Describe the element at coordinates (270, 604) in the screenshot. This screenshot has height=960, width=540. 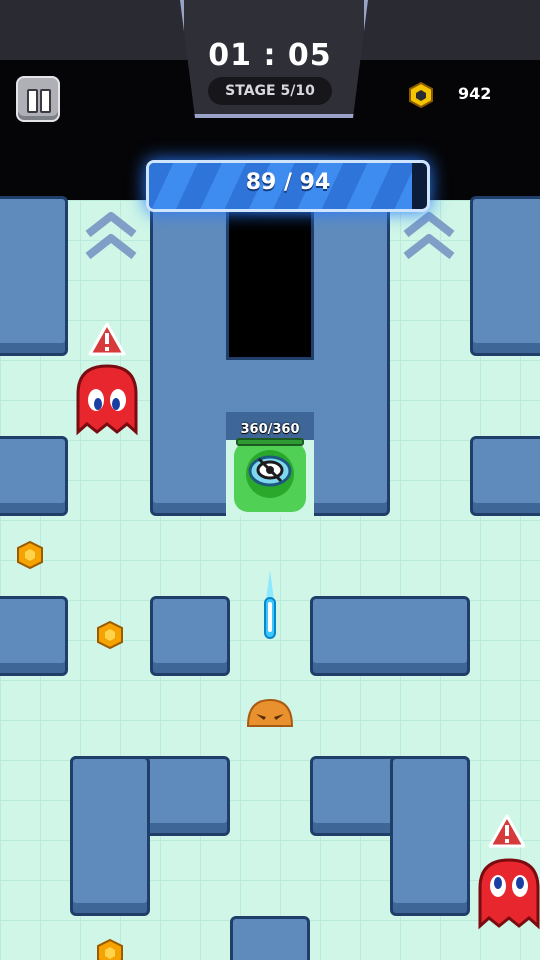
I see `laser-projectile` at that location.